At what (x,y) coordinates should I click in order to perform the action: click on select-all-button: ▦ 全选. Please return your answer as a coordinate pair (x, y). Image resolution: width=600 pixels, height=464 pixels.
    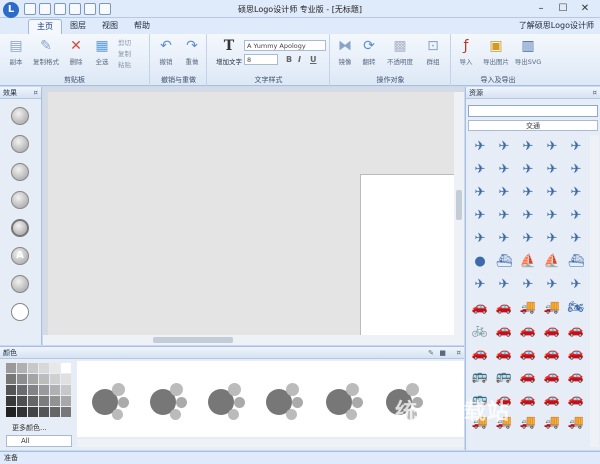
    Looking at the image, I should click on (102, 51).